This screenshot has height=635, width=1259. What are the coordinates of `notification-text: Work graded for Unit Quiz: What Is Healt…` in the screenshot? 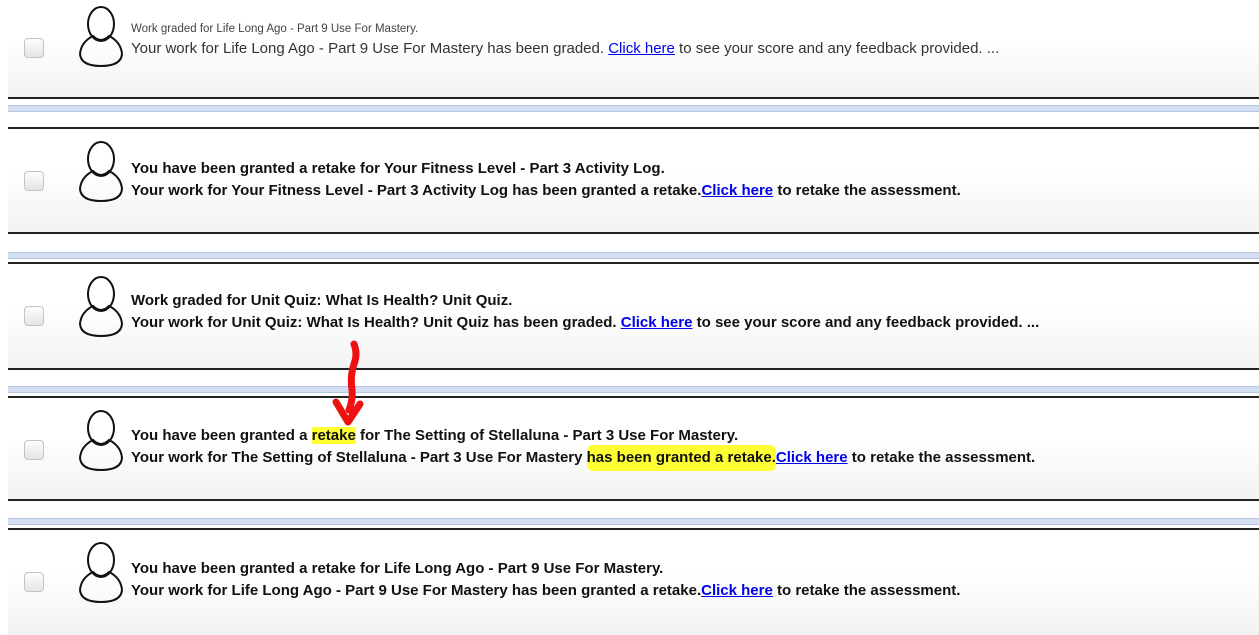 It's located at (690, 312).